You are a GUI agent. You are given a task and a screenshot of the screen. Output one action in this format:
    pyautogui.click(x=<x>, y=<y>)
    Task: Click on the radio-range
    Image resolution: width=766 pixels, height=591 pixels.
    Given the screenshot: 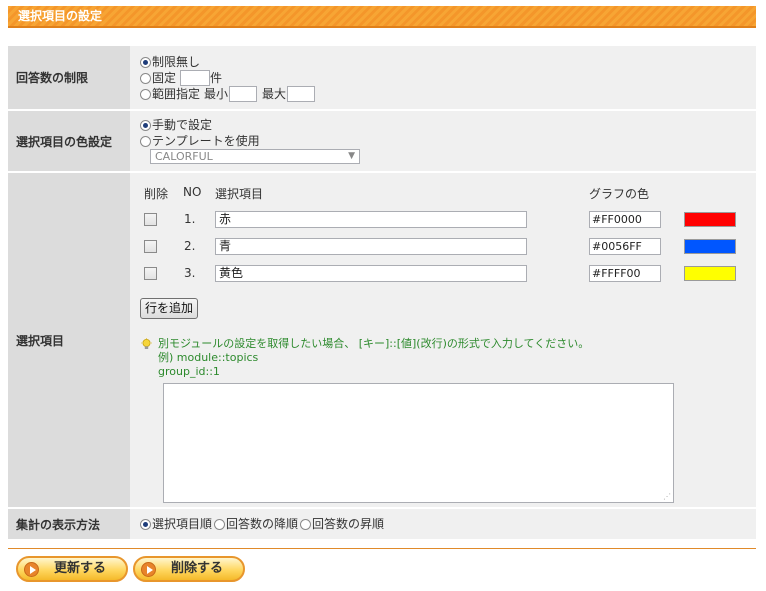 What is the action you would take?
    pyautogui.click(x=145, y=94)
    